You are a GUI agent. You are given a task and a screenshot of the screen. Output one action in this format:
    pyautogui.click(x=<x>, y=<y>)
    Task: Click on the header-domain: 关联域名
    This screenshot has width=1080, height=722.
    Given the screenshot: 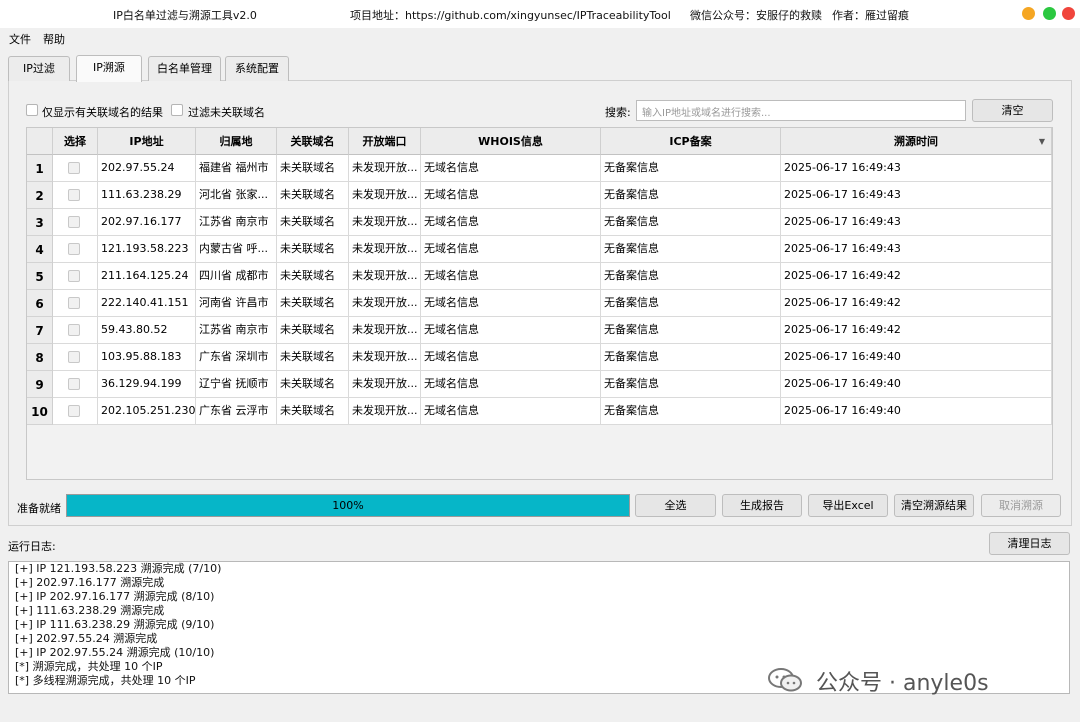 What is the action you would take?
    pyautogui.click(x=313, y=141)
    